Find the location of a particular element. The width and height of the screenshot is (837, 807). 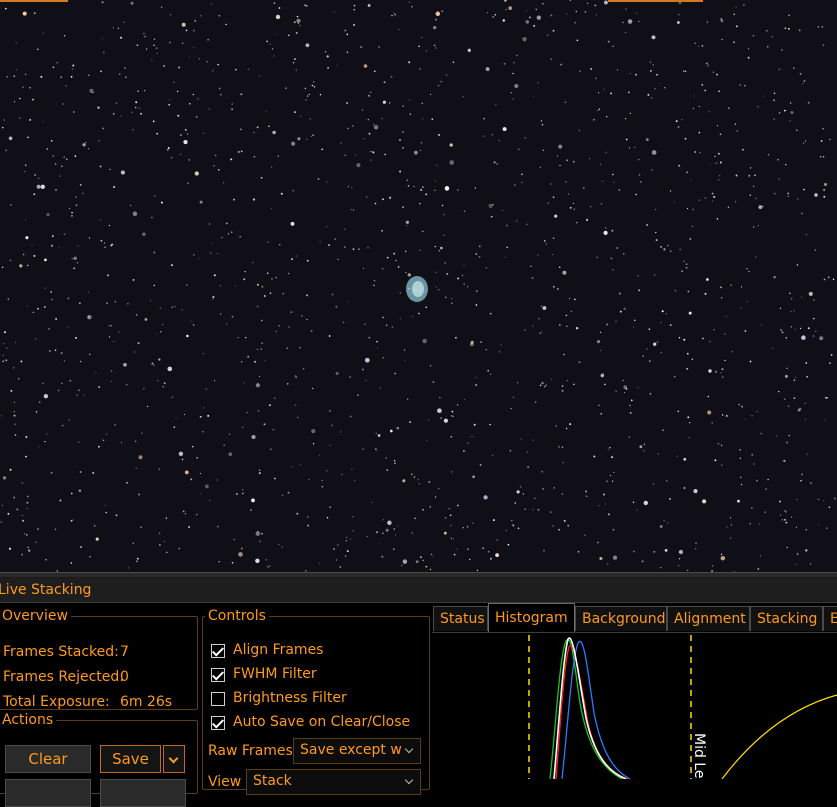

clear-button: Clear is located at coordinates (48, 759).